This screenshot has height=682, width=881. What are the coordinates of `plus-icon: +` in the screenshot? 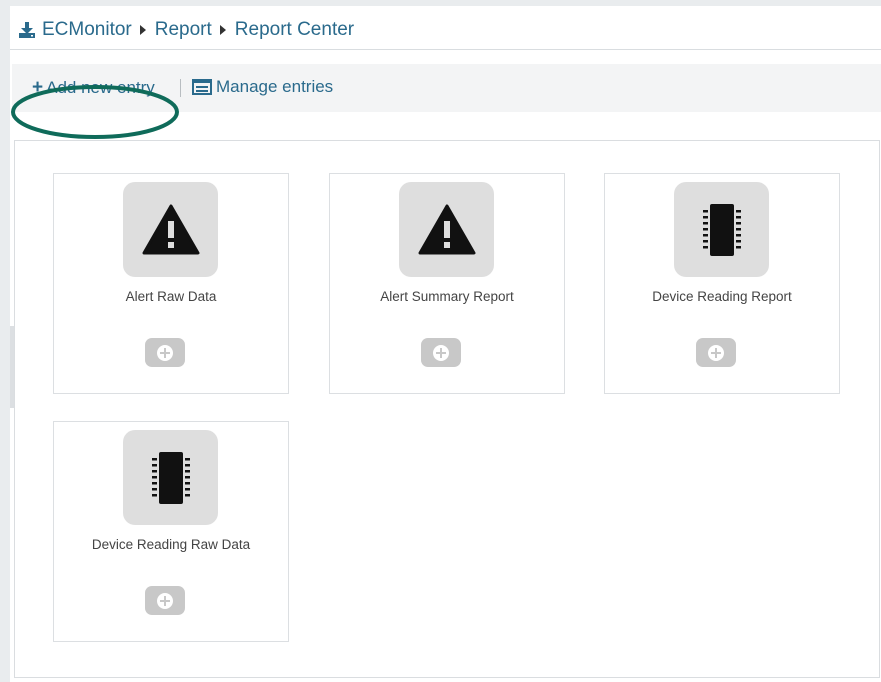 It's located at (38, 87).